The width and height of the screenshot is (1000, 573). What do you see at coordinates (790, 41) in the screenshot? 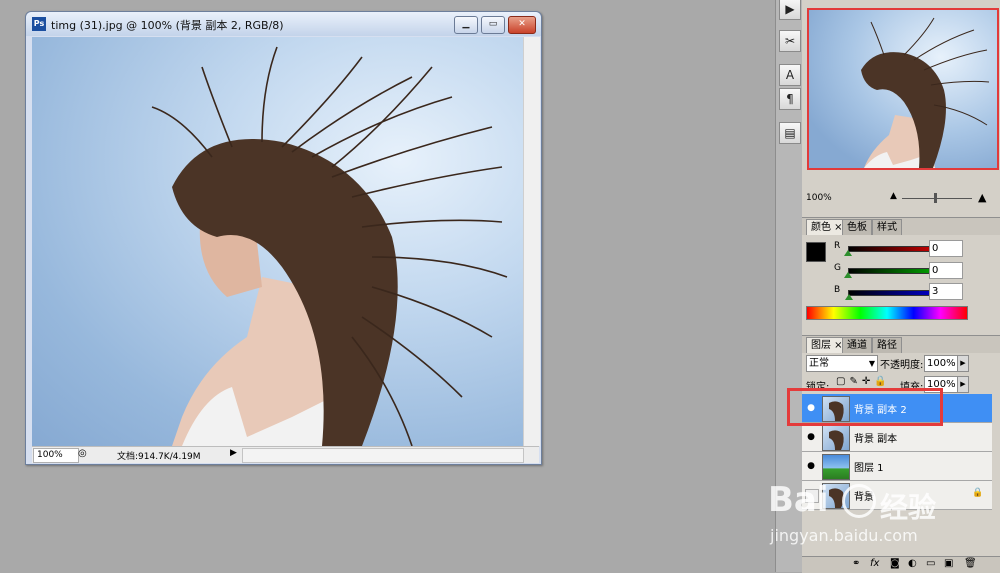
I see `tool-presets-icon: ✂` at bounding box center [790, 41].